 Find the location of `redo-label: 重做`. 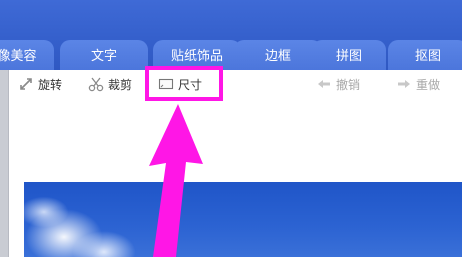

redo-label: 重做 is located at coordinates (428, 84).